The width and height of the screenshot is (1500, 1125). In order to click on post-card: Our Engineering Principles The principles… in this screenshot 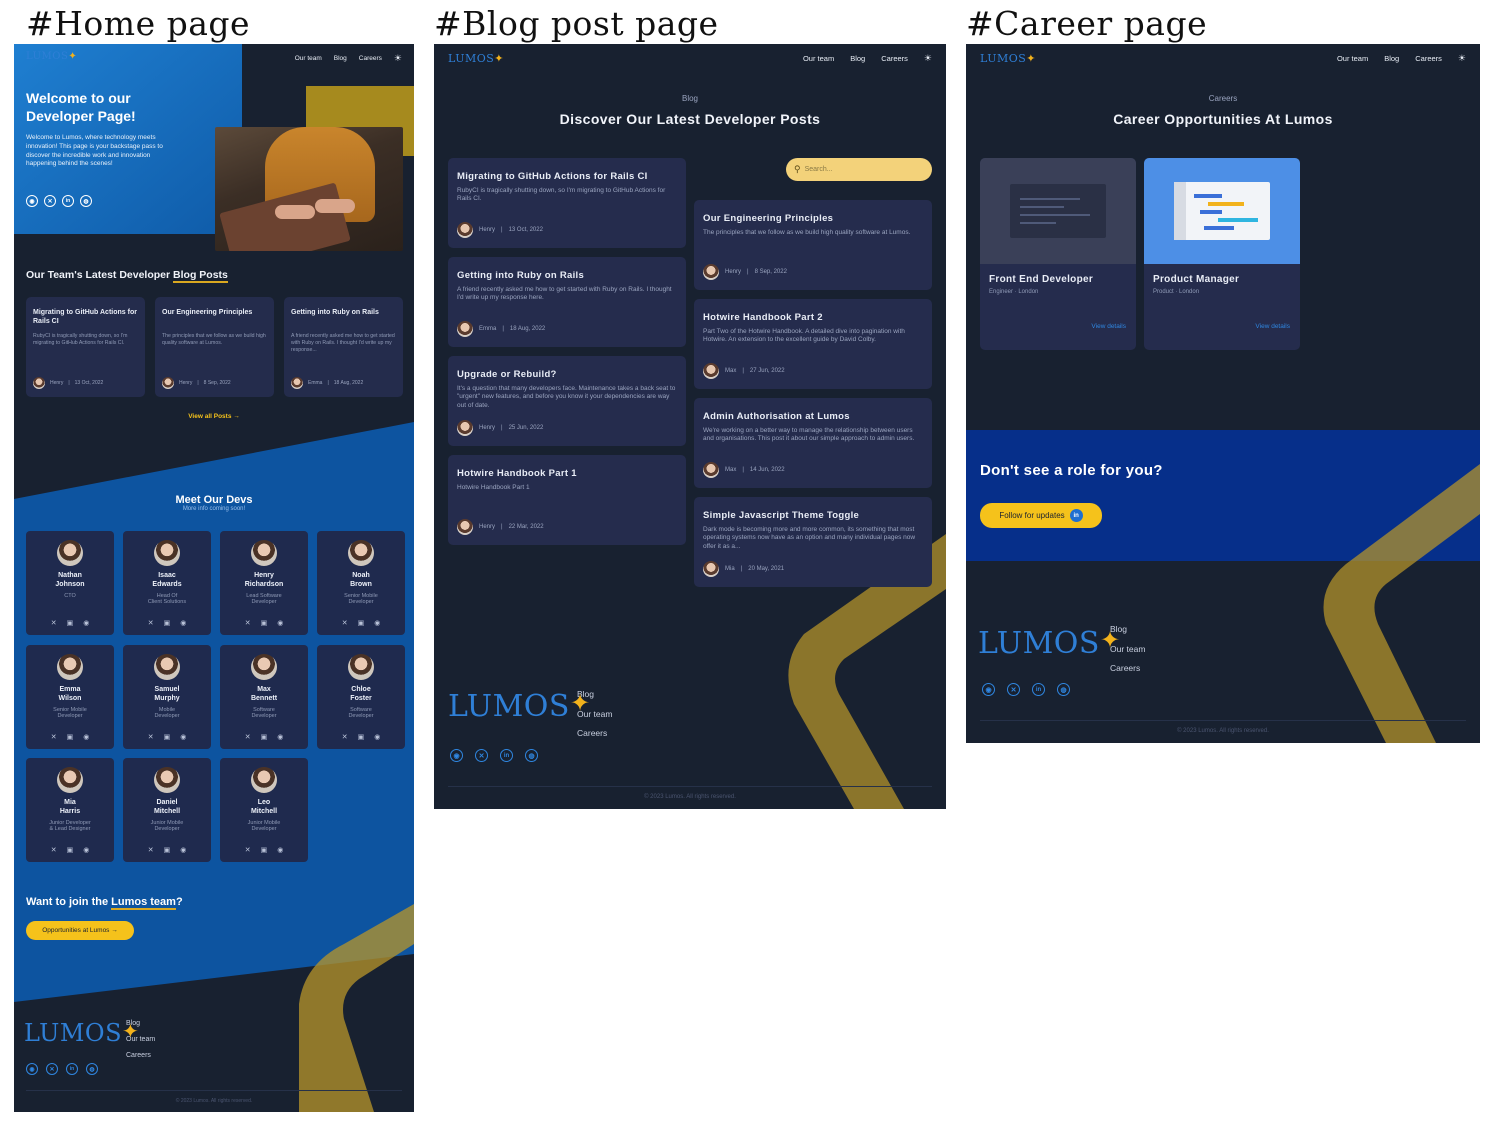, I will do `click(214, 347)`.